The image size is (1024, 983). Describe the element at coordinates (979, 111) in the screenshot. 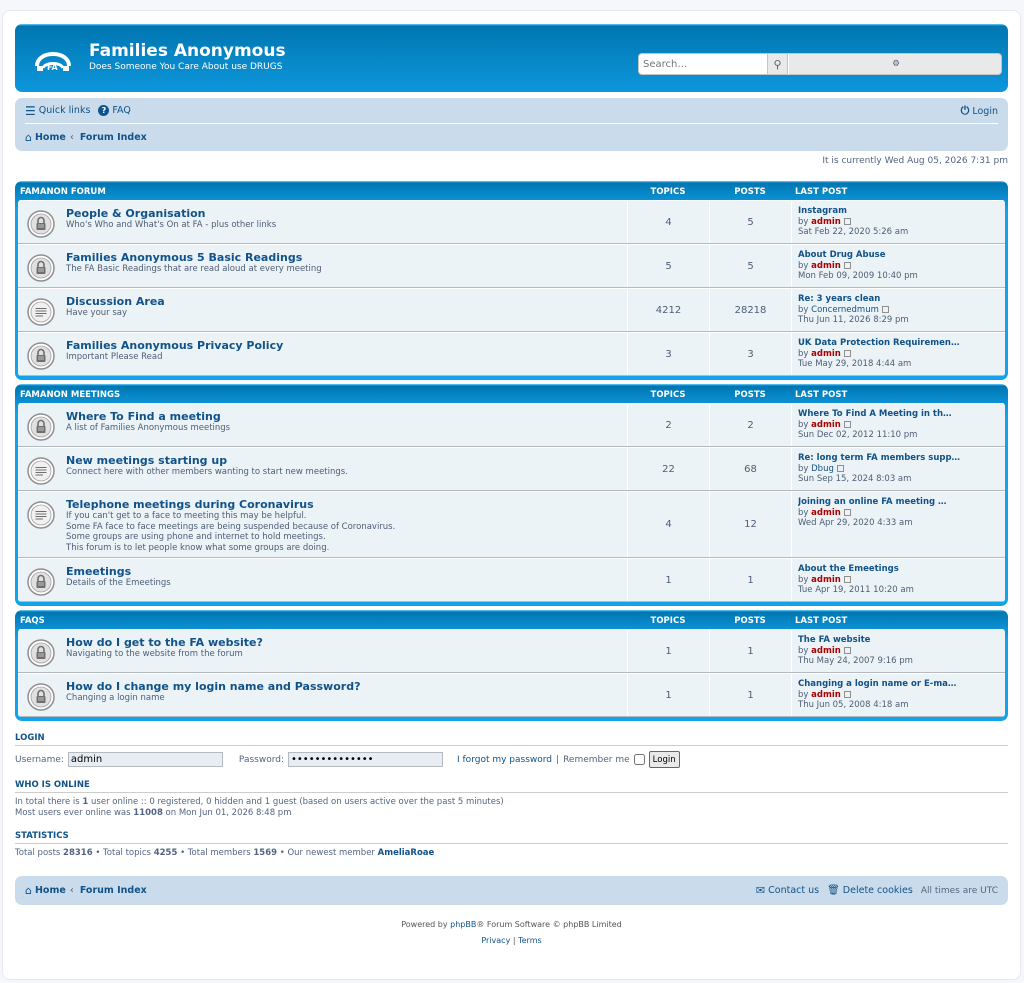

I see `login-link: ⏻ Login` at that location.